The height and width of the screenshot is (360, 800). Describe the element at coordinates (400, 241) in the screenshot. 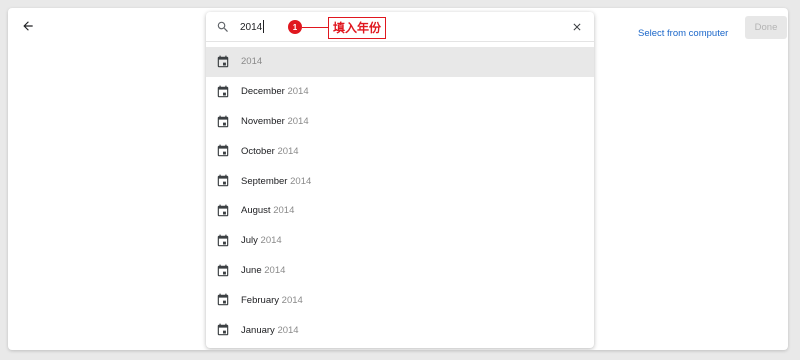

I see `result-item: July 2014` at that location.